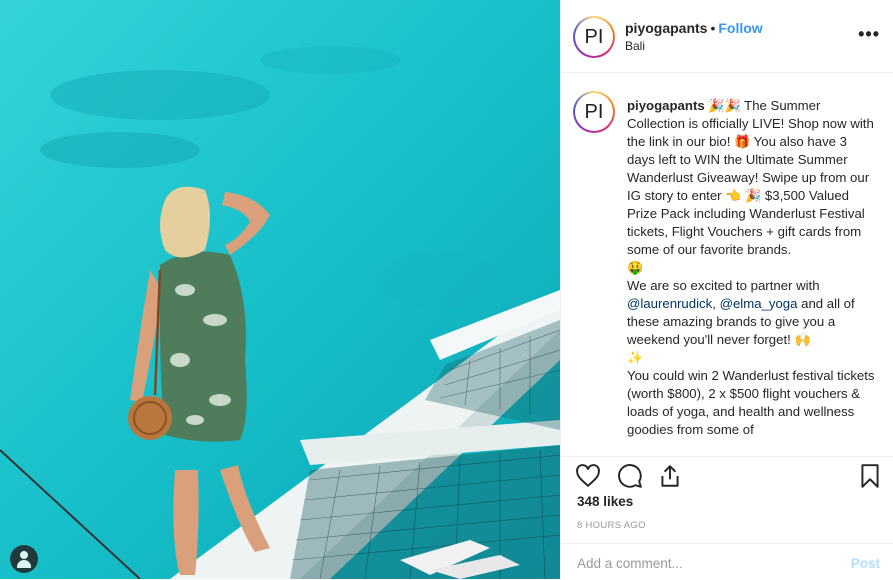  I want to click on gift-icon: 🎁, so click(742, 141).